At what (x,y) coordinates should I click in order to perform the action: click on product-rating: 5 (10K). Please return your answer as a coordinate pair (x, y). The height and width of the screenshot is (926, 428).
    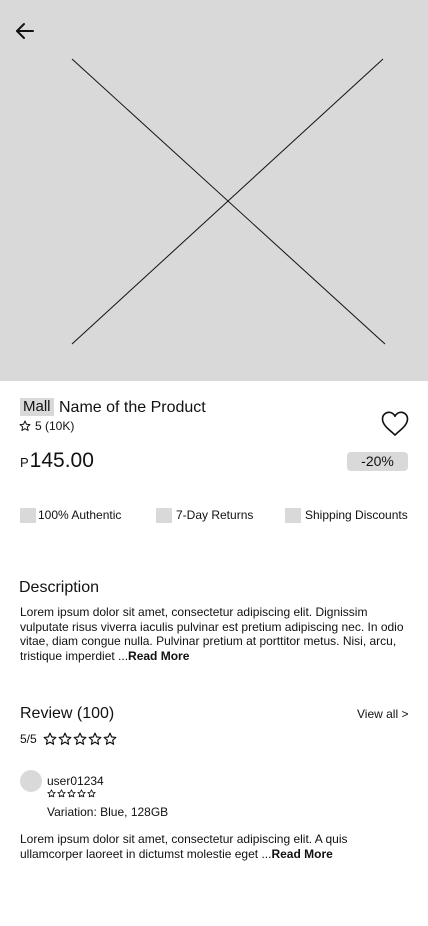
    Looking at the image, I should click on (46, 426).